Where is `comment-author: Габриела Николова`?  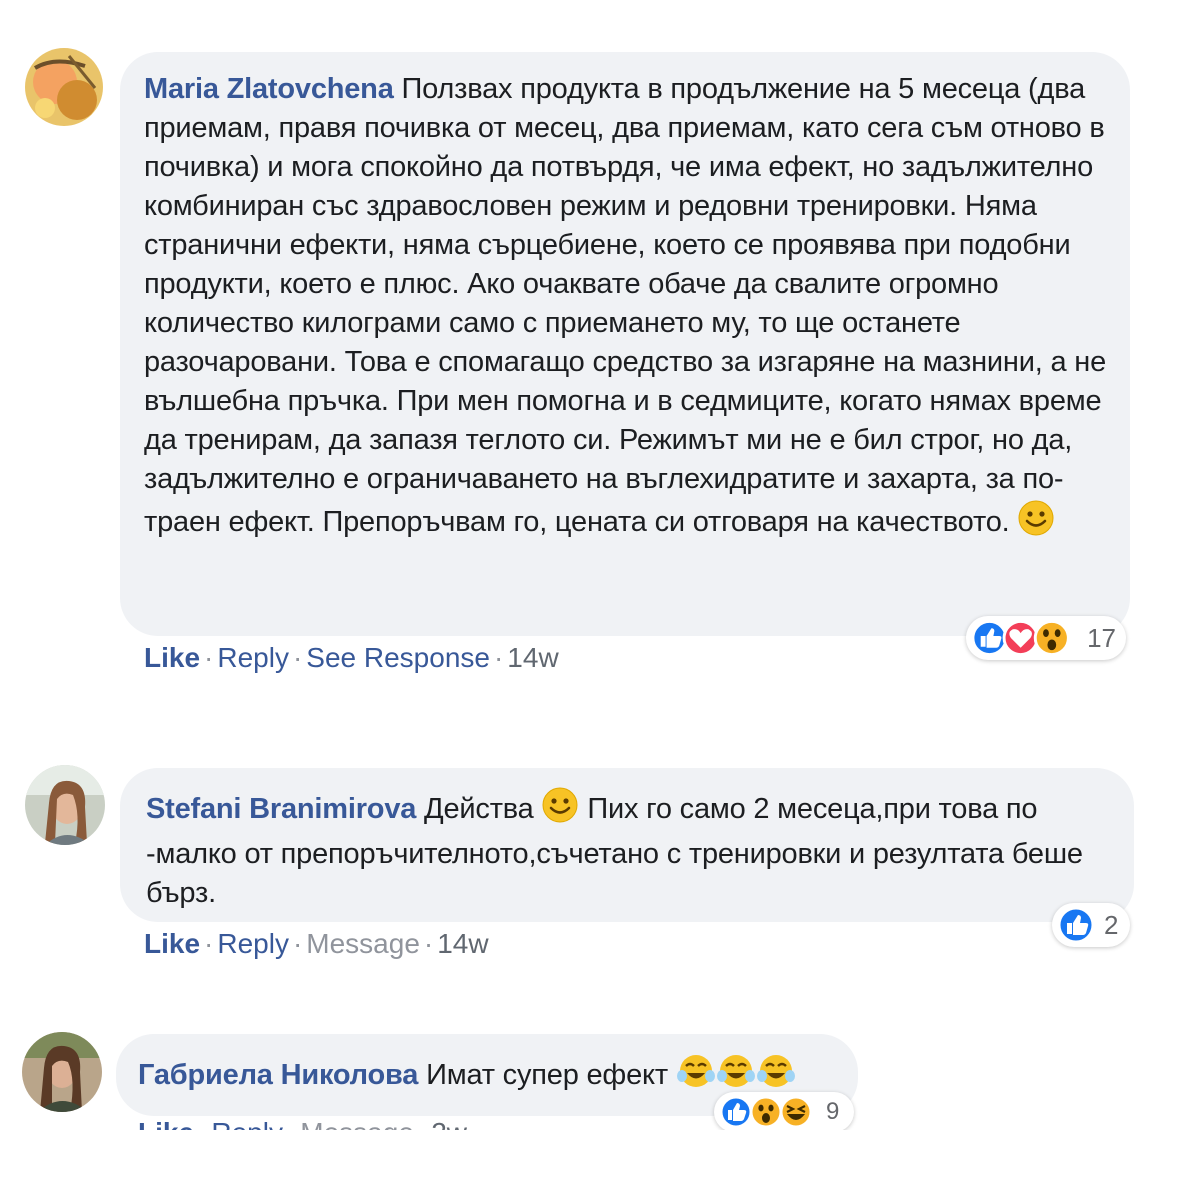 comment-author: Габриела Николова is located at coordinates (278, 1075).